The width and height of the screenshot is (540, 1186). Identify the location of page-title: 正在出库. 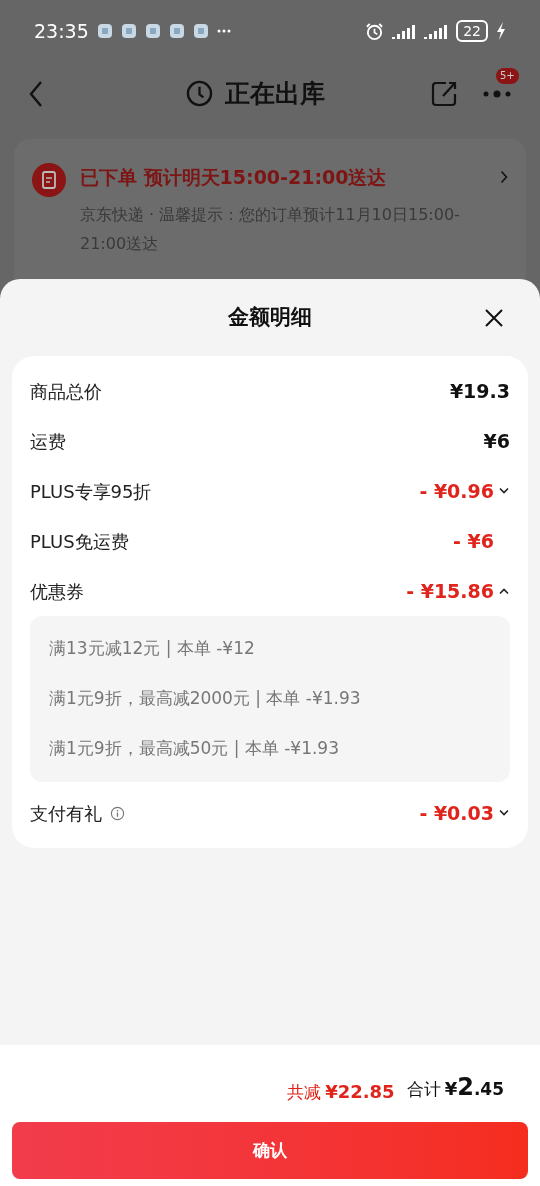
(274, 93).